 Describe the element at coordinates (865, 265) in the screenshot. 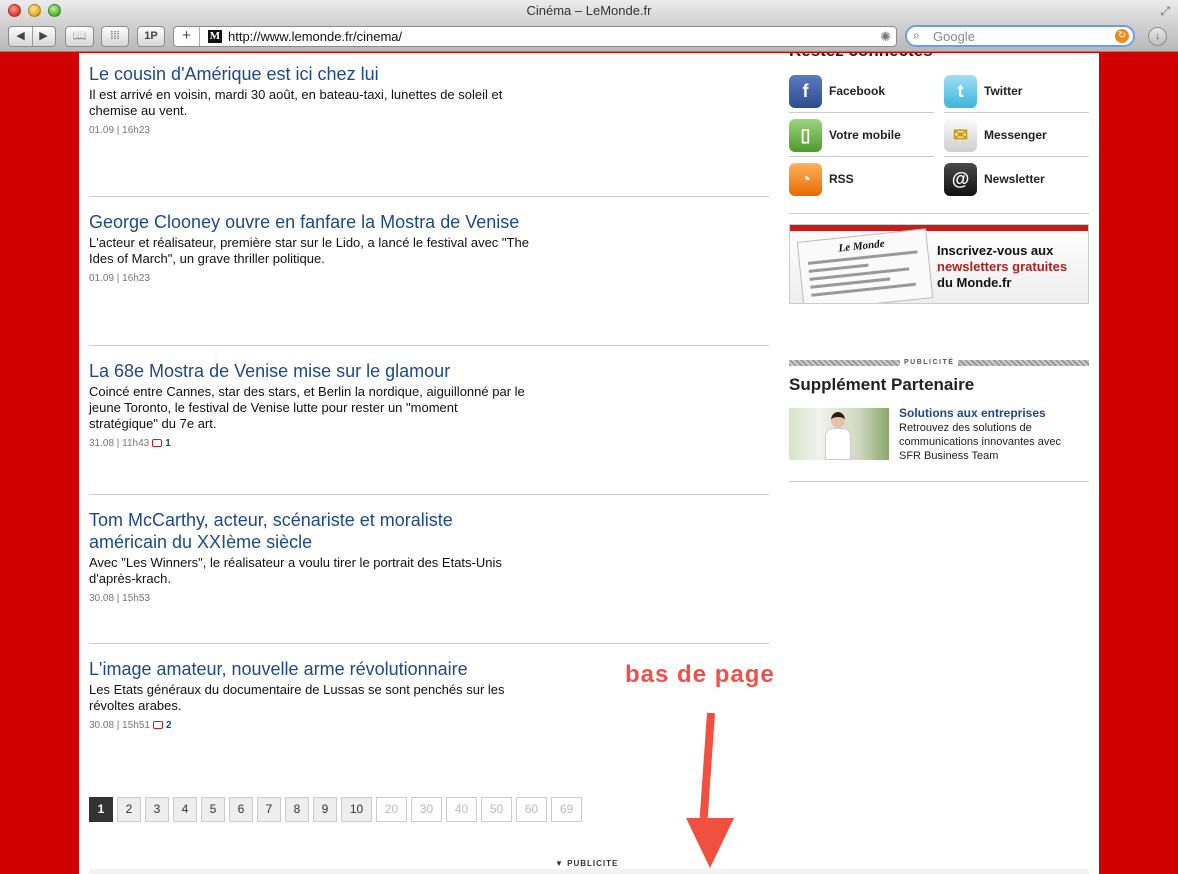

I see `newspaper-illustration: Le Monde` at that location.